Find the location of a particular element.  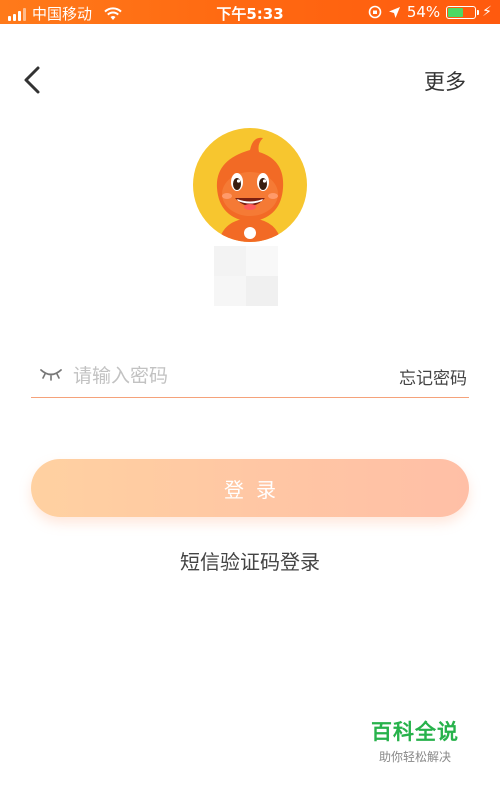

eye-closed-icon is located at coordinates (51, 374).